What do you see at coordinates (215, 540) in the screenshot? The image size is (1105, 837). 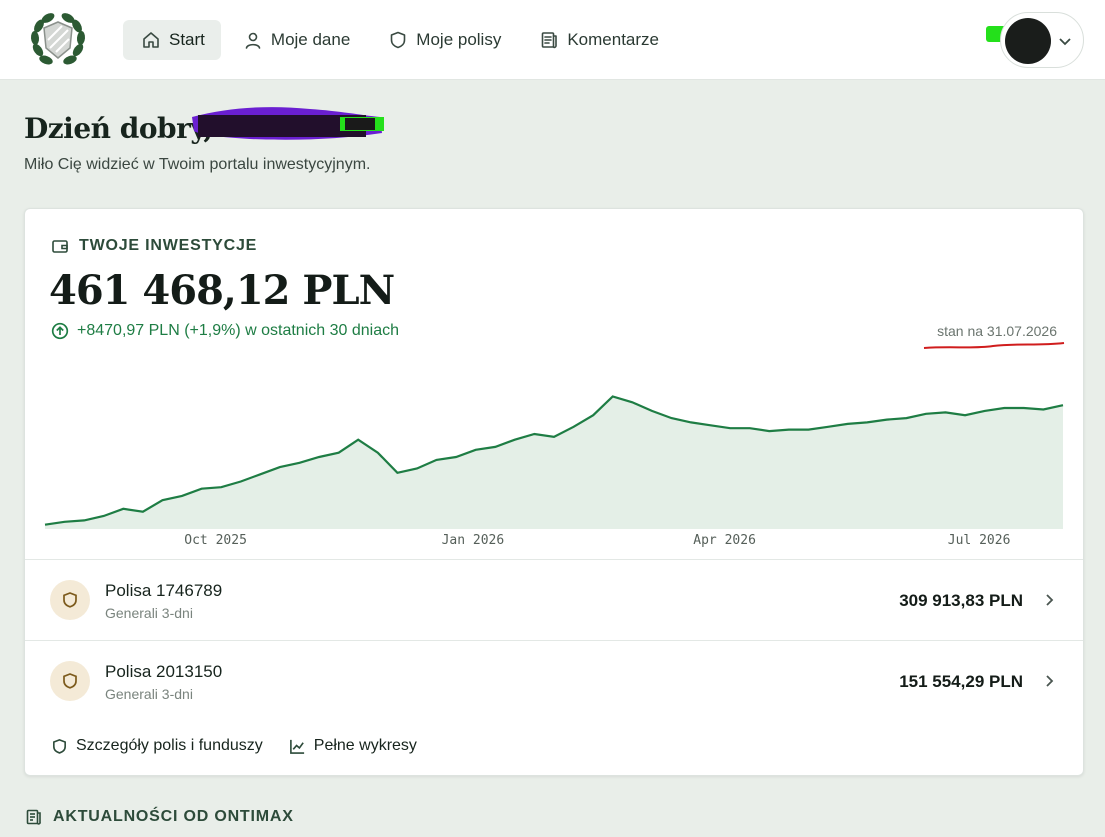 I see `x-tick-label: Oct 2025` at bounding box center [215, 540].